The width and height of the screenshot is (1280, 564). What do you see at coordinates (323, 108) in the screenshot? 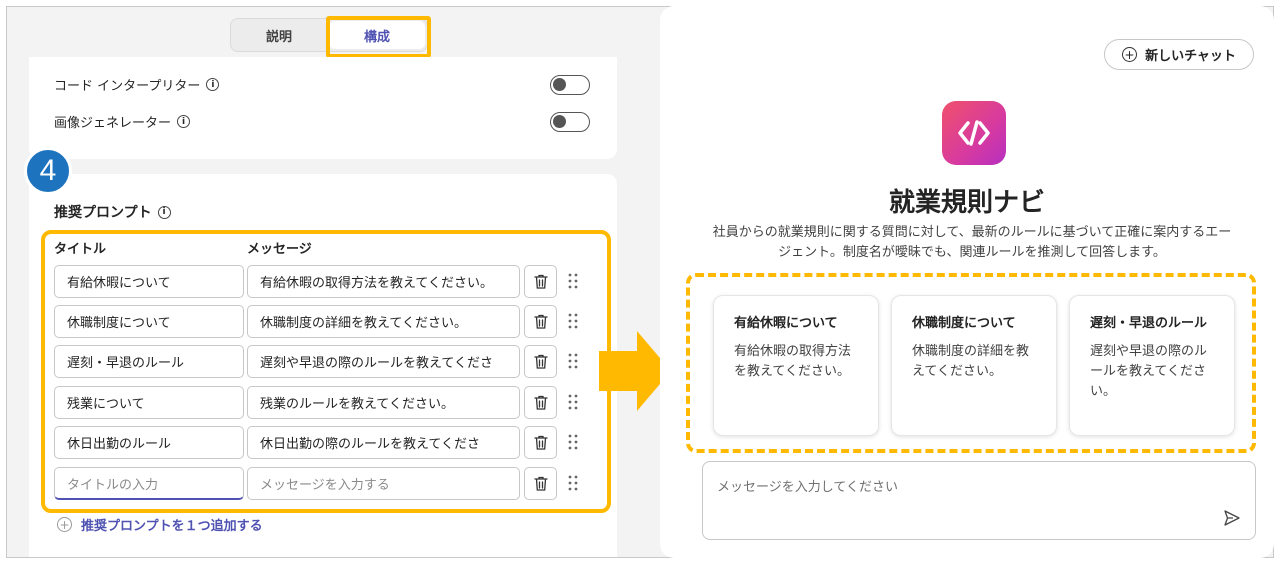
I see `capabilities-card: コード インタープリター i 画像ジェネレーター i` at bounding box center [323, 108].